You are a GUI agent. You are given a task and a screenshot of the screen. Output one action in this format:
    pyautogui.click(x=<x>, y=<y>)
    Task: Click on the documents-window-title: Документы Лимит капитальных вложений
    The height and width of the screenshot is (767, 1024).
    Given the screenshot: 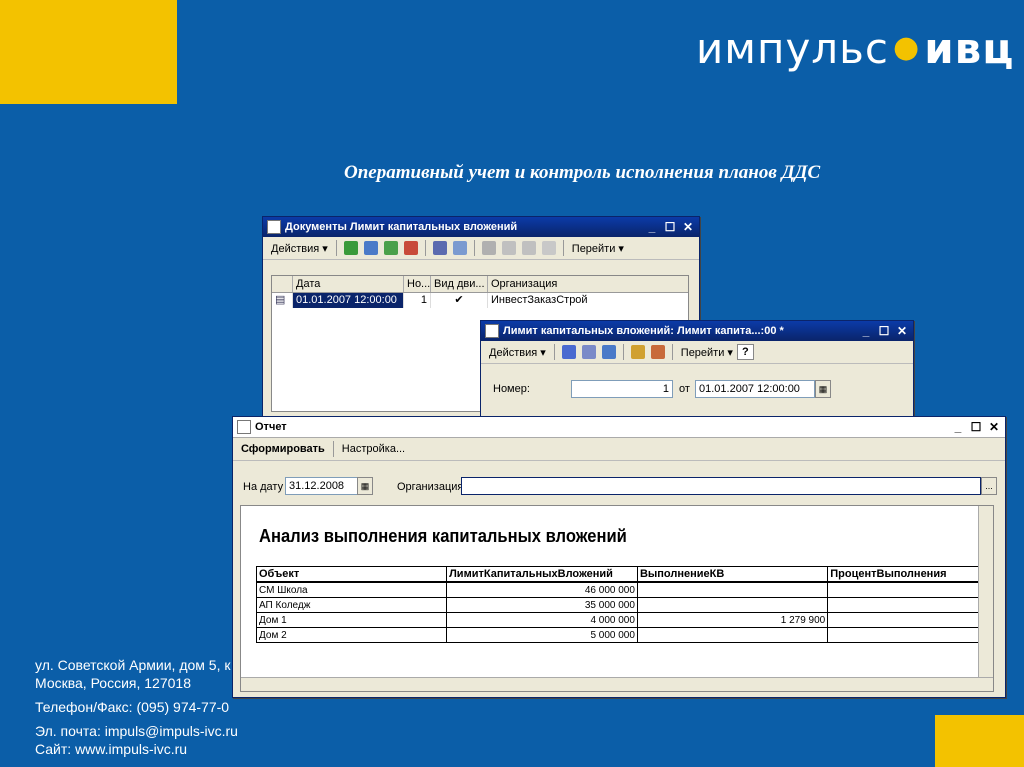 What is the action you would take?
    pyautogui.click(x=401, y=227)
    